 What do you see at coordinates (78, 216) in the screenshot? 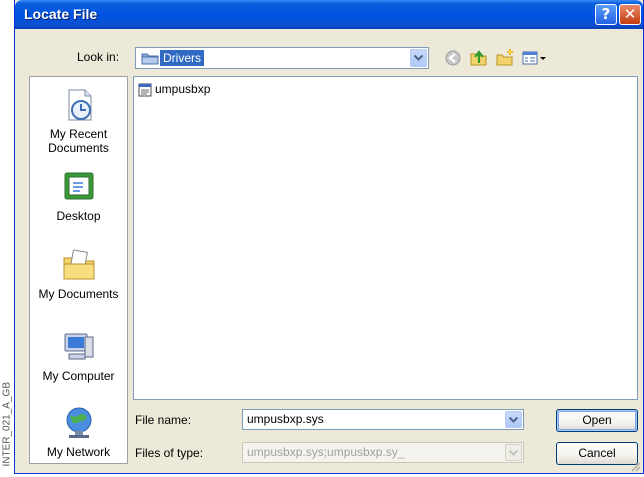
I see `place-label: Desktop` at bounding box center [78, 216].